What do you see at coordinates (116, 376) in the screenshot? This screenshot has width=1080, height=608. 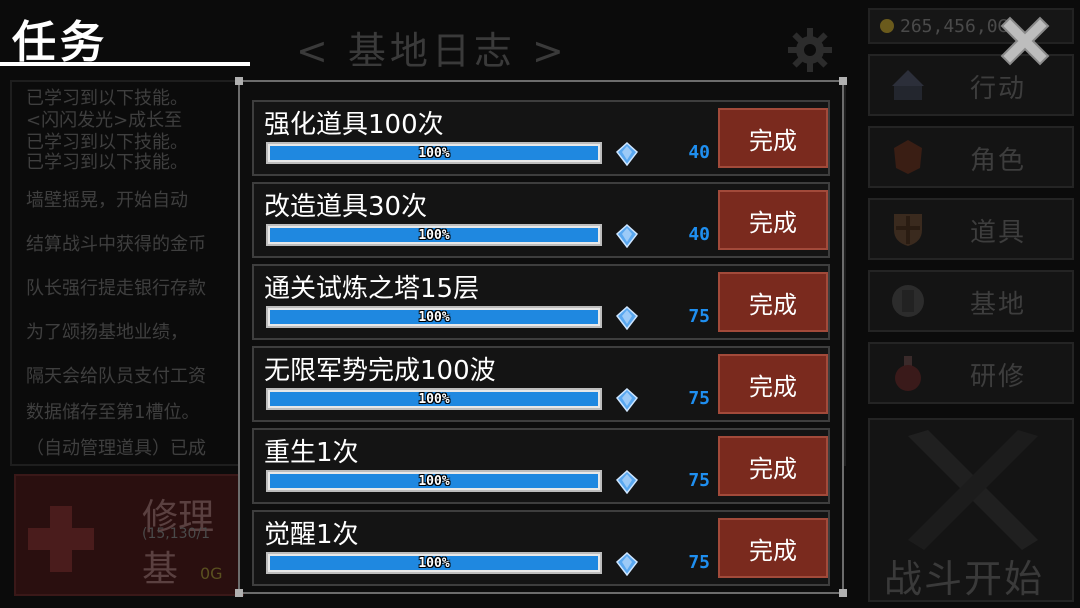 I see `log-line: 隔天会给队员支付工资` at bounding box center [116, 376].